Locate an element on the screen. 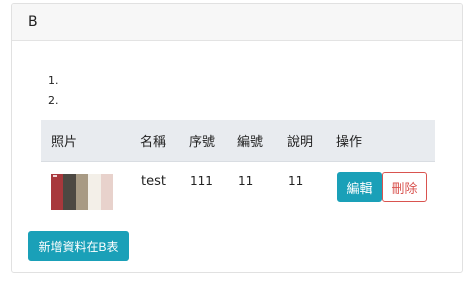 The image size is (474, 283). cell-desc: 11 is located at coordinates (296, 181).